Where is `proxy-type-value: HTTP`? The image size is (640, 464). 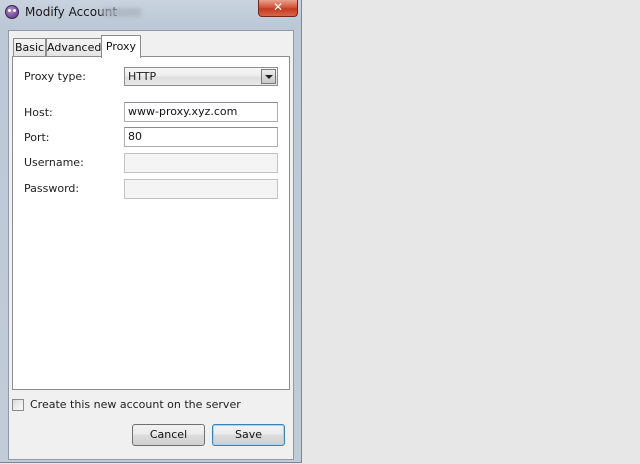 proxy-type-value: HTTP is located at coordinates (142, 76).